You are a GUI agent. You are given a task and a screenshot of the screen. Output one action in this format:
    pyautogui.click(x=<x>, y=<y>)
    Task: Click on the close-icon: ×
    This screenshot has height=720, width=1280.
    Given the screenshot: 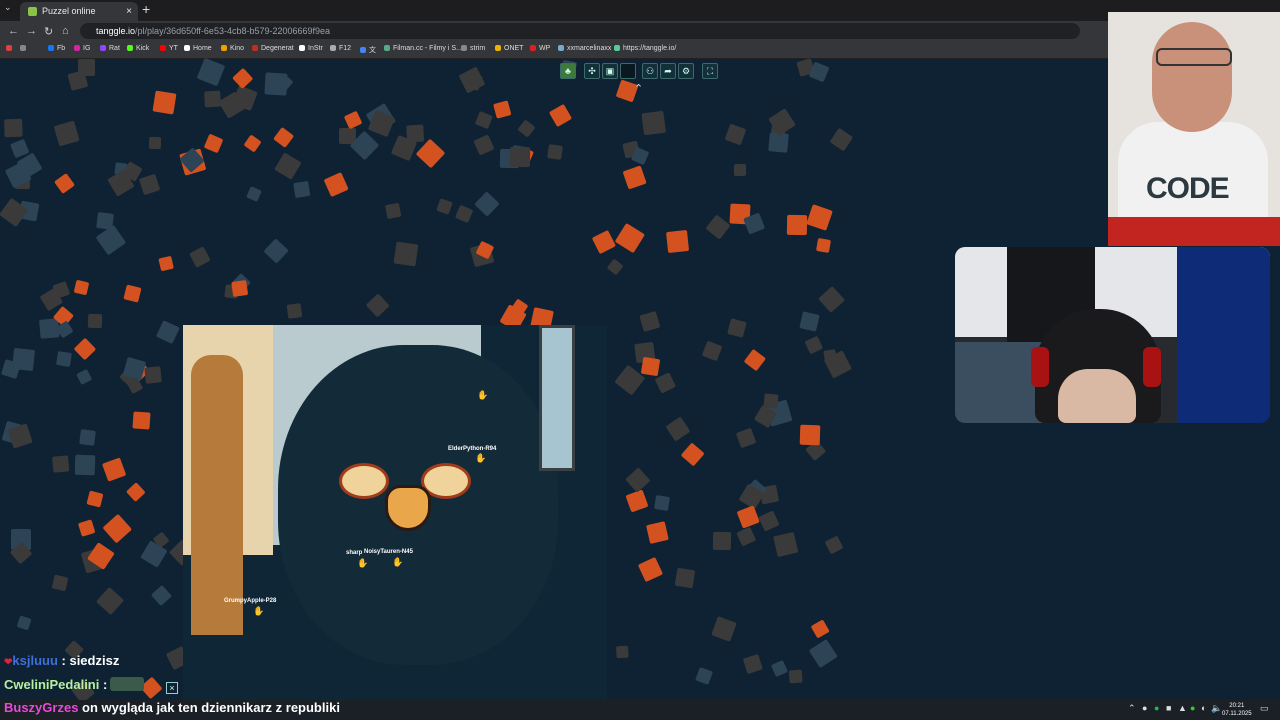 What is the action you would take?
    pyautogui.click(x=172, y=688)
    